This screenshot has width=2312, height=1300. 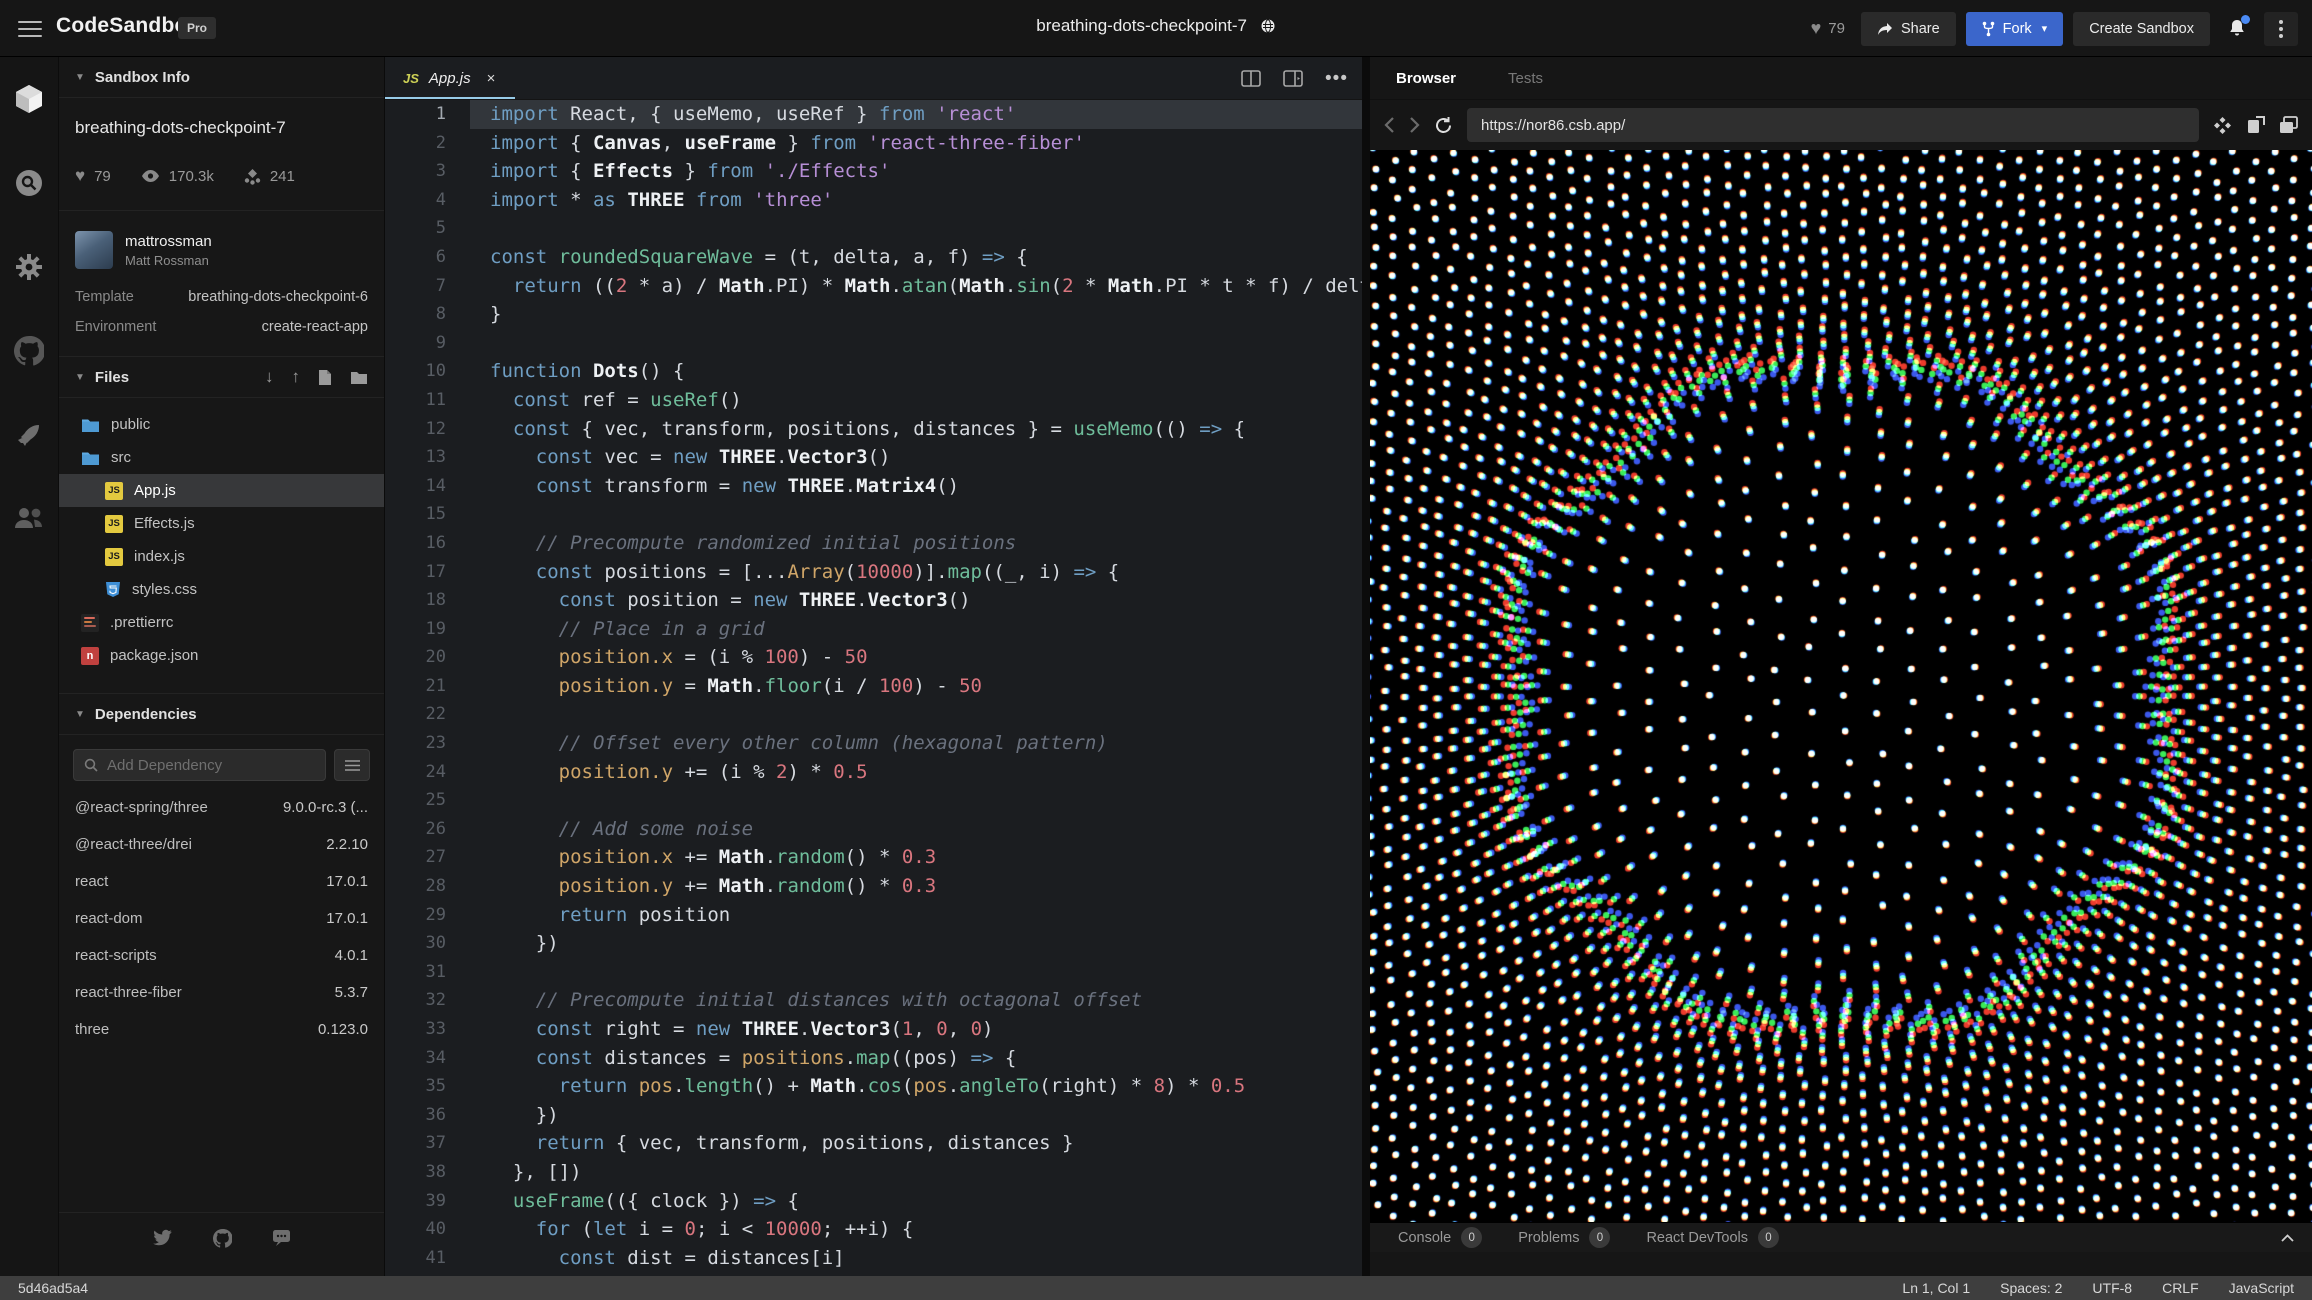 What do you see at coordinates (221, 918) in the screenshot?
I see `dependency-row: react-dom 17.0.1` at bounding box center [221, 918].